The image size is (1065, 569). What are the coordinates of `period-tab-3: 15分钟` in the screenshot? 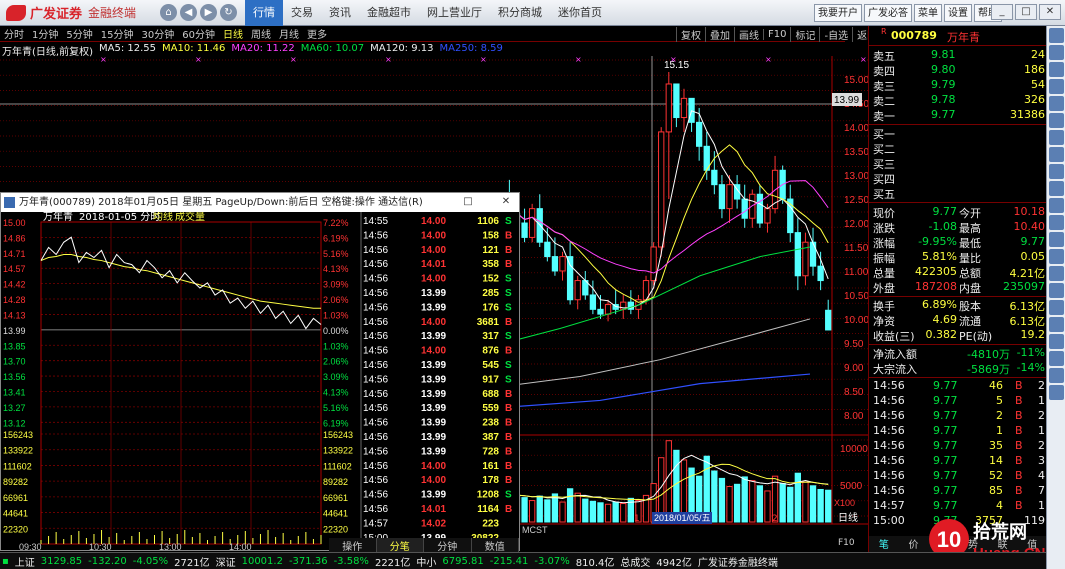 It's located at (117, 33).